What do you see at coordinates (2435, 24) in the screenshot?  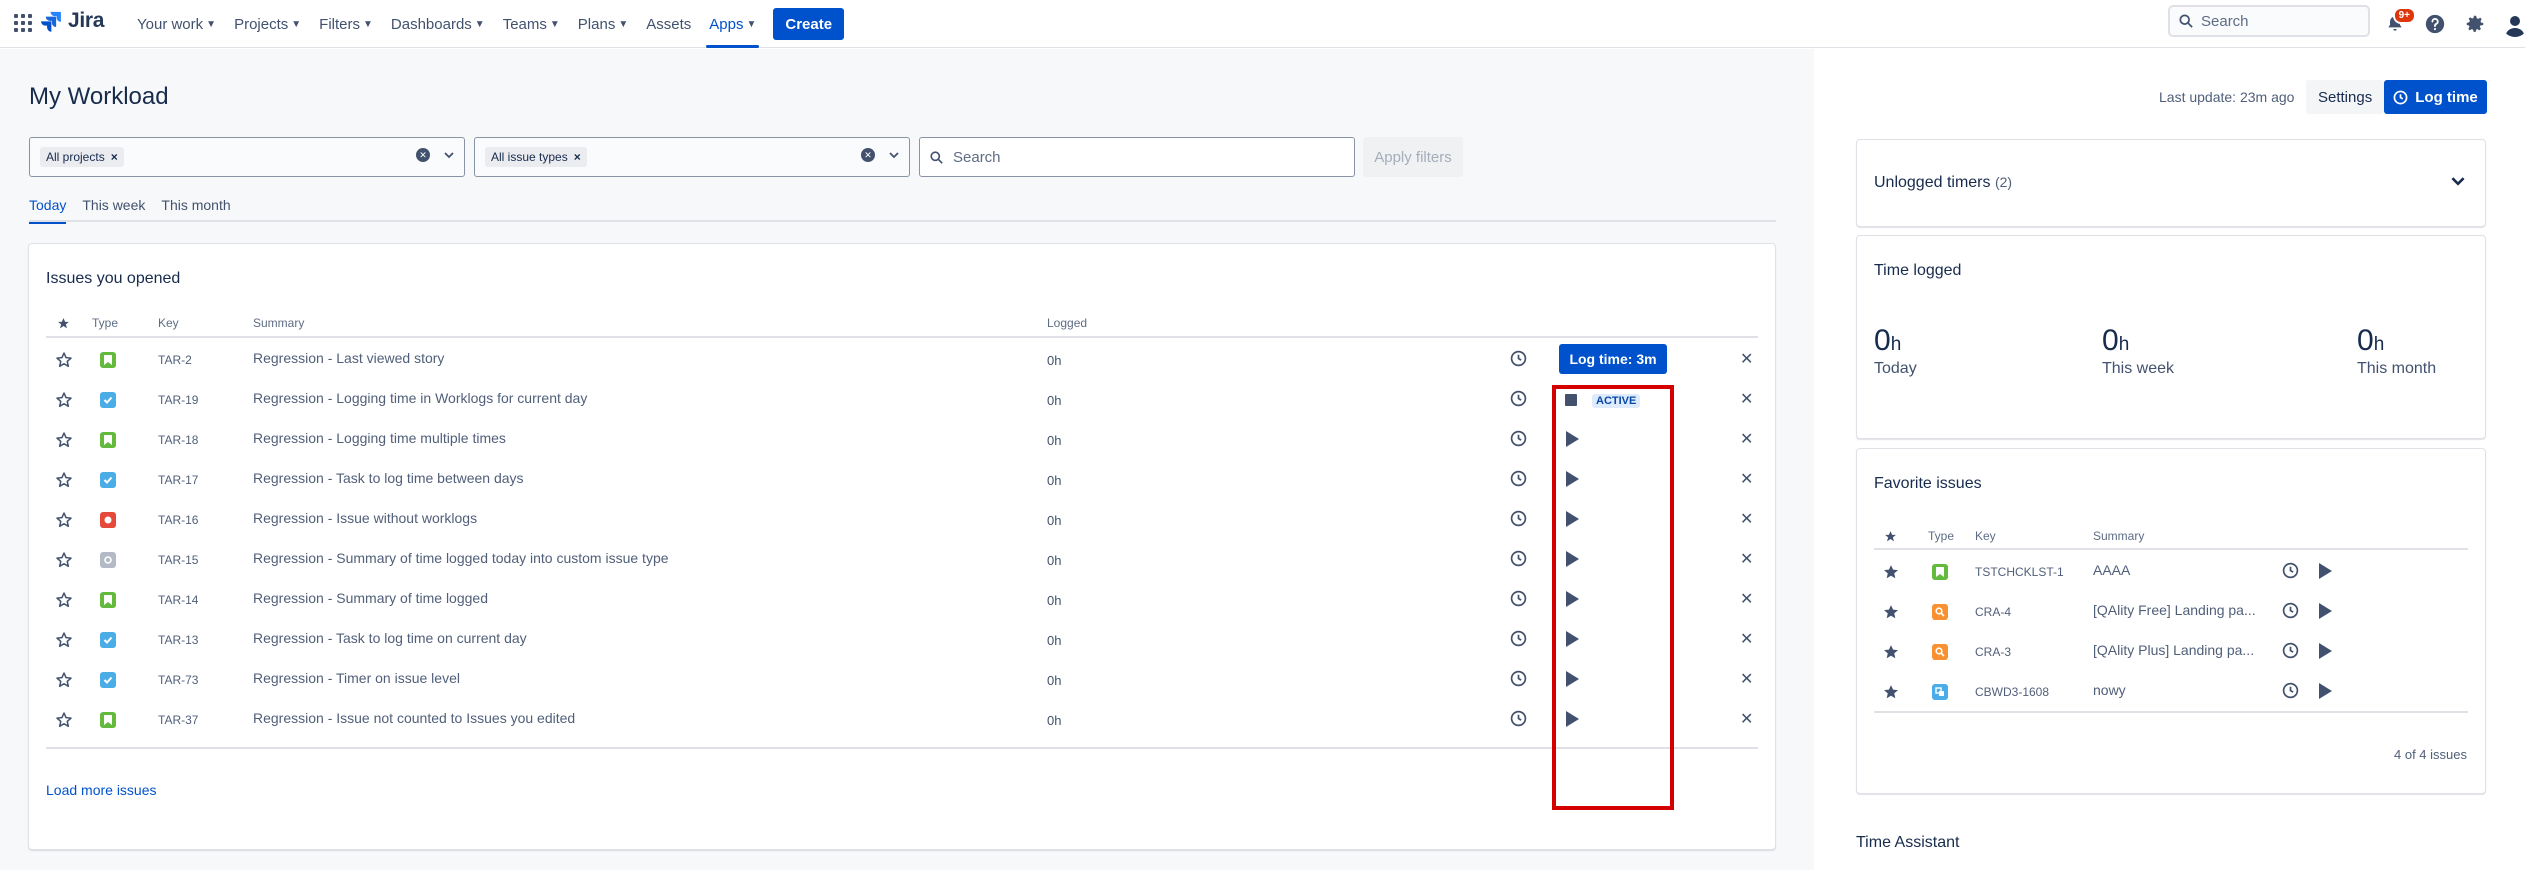 I see `help-button` at bounding box center [2435, 24].